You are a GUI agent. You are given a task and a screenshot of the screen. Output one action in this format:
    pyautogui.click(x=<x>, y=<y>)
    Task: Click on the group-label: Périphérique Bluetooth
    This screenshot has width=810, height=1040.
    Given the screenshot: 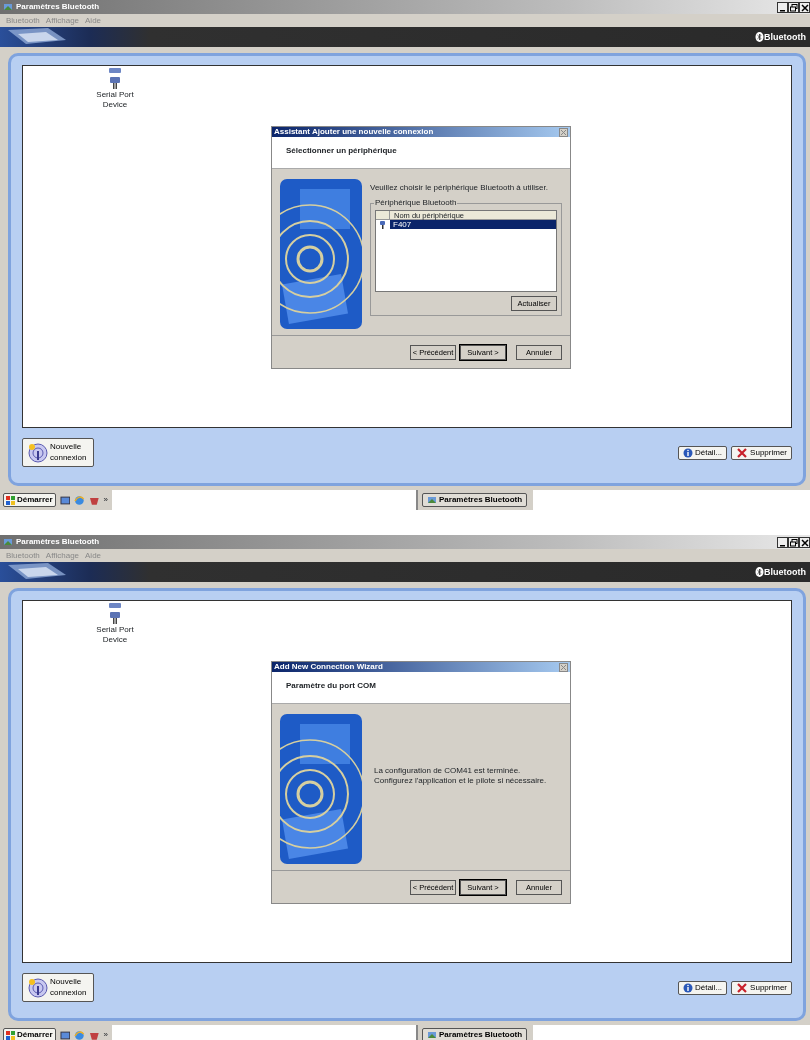 What is the action you would take?
    pyautogui.click(x=416, y=202)
    